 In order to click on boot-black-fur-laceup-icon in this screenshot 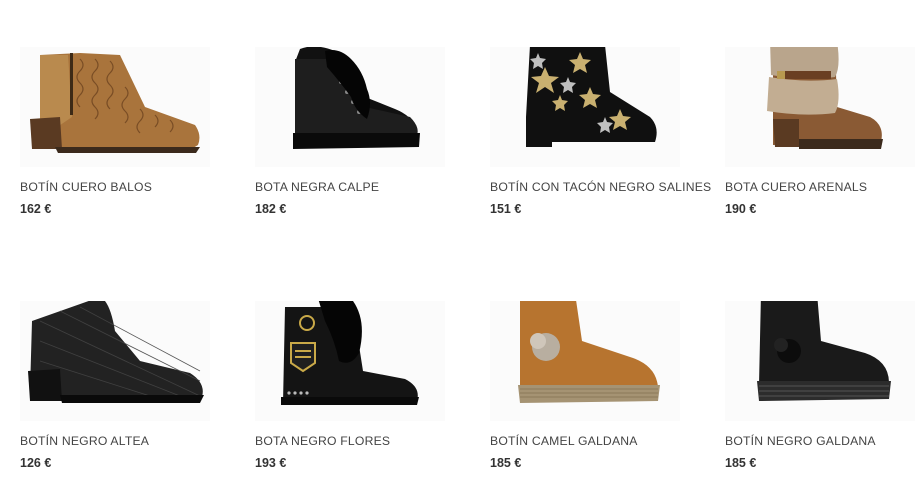, I will do `click(356, 98)`.